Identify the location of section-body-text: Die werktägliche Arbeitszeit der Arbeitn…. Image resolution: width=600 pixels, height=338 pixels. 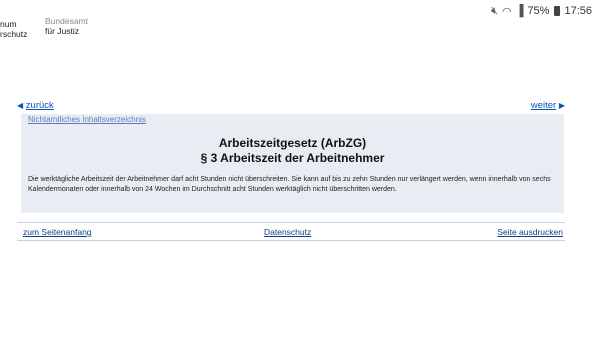
(289, 184).